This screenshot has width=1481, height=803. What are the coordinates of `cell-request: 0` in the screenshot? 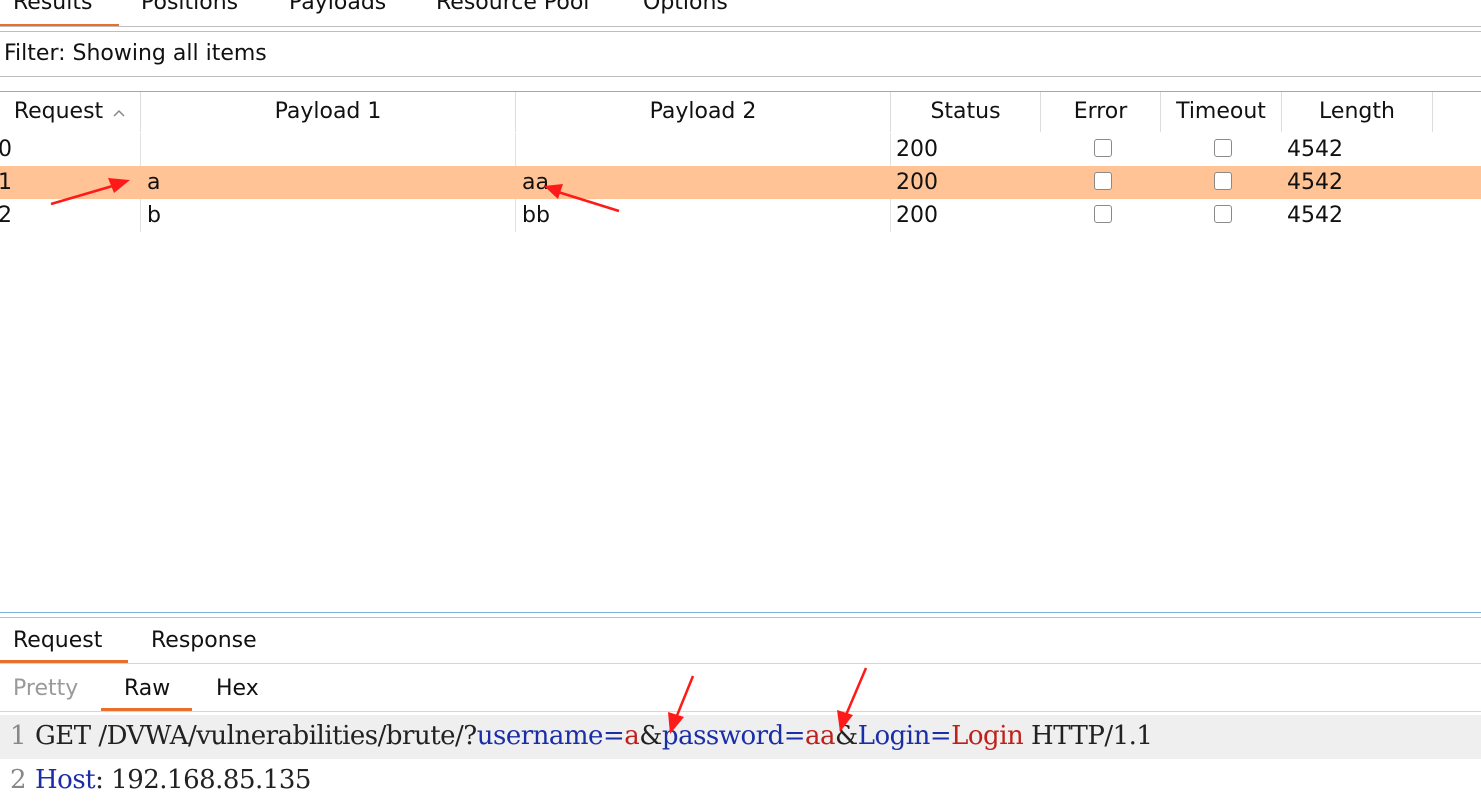 It's located at (6, 149).